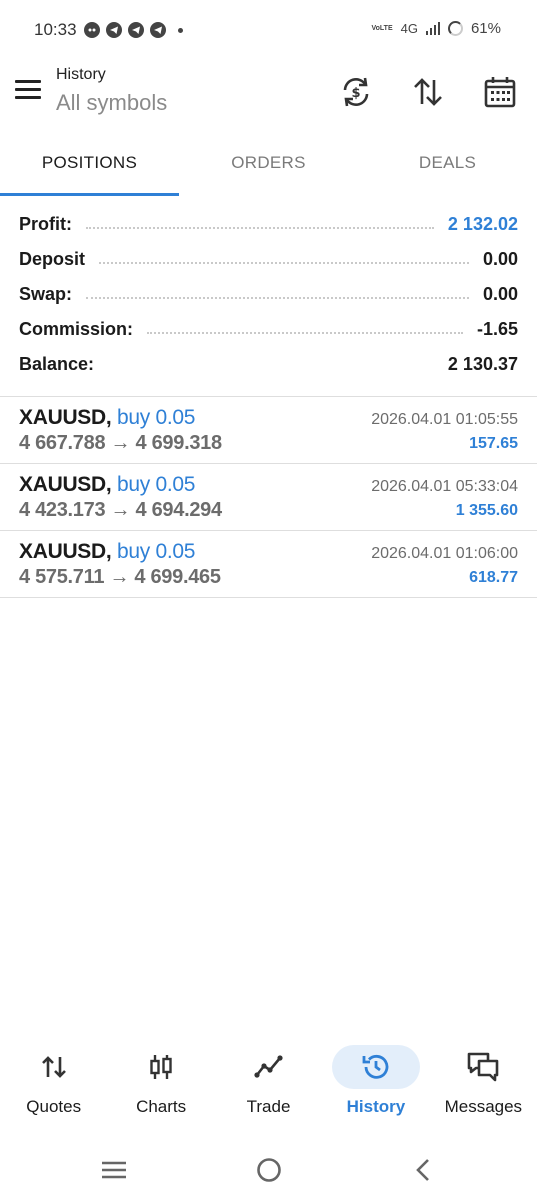 Image resolution: width=537 pixels, height=1200 pixels. Describe the element at coordinates (54, 1106) in the screenshot. I see `nav-label: Quotes` at that location.